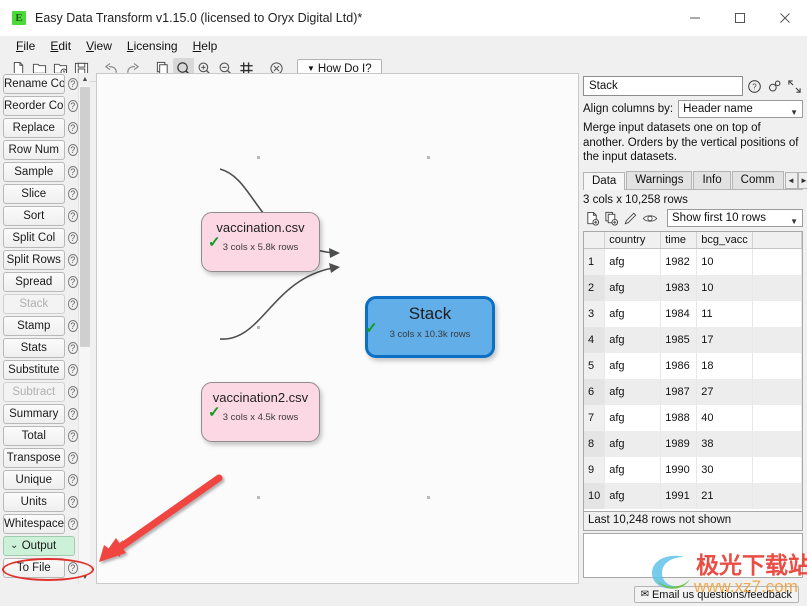  What do you see at coordinates (693, 339) in the screenshot?
I see `table-row: 4 afg 1985 17` at bounding box center [693, 339].